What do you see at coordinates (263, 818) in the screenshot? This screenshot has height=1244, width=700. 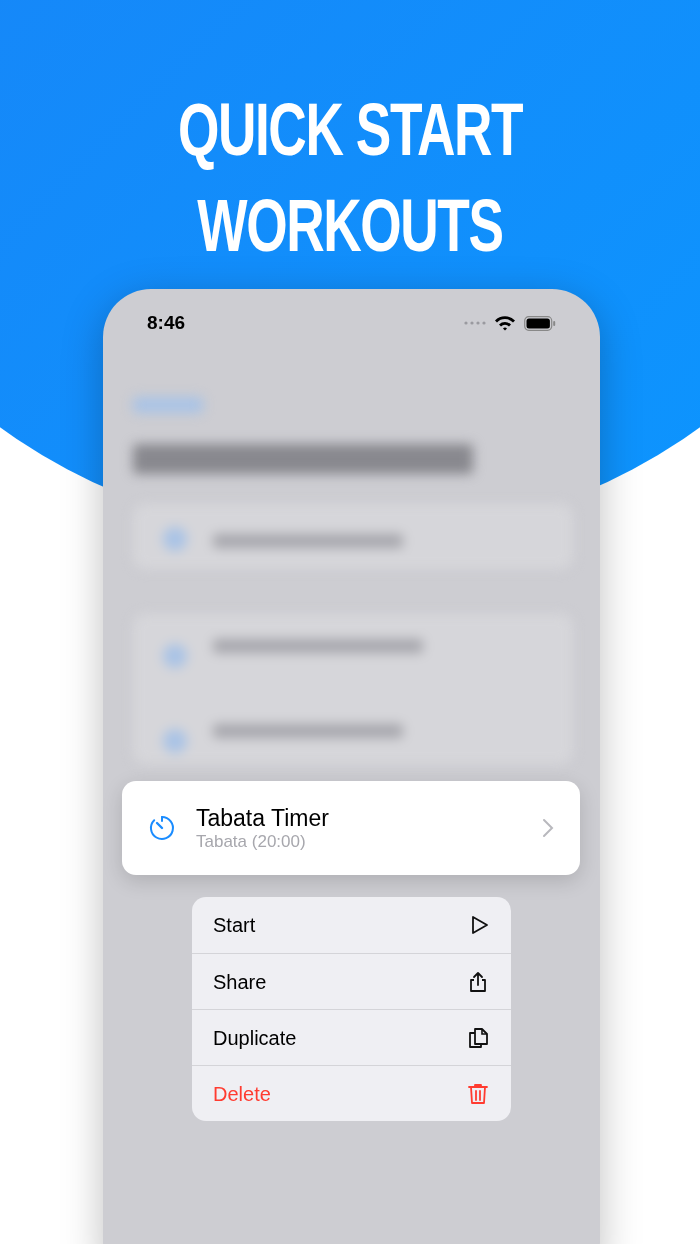 I see `workout-title: Tabata Timer` at bounding box center [263, 818].